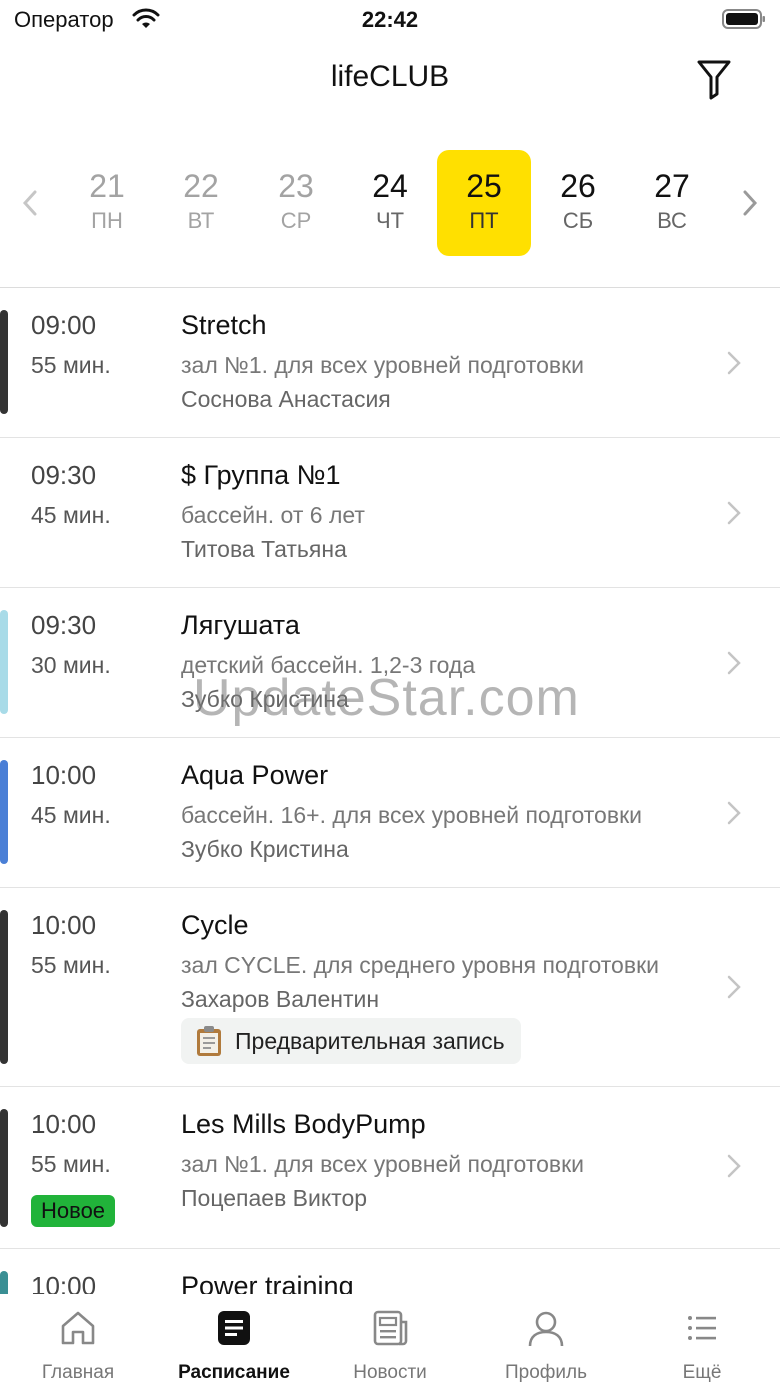 The height and width of the screenshot is (1387, 780). Describe the element at coordinates (672, 186) in the screenshot. I see `day-number: 27` at that location.